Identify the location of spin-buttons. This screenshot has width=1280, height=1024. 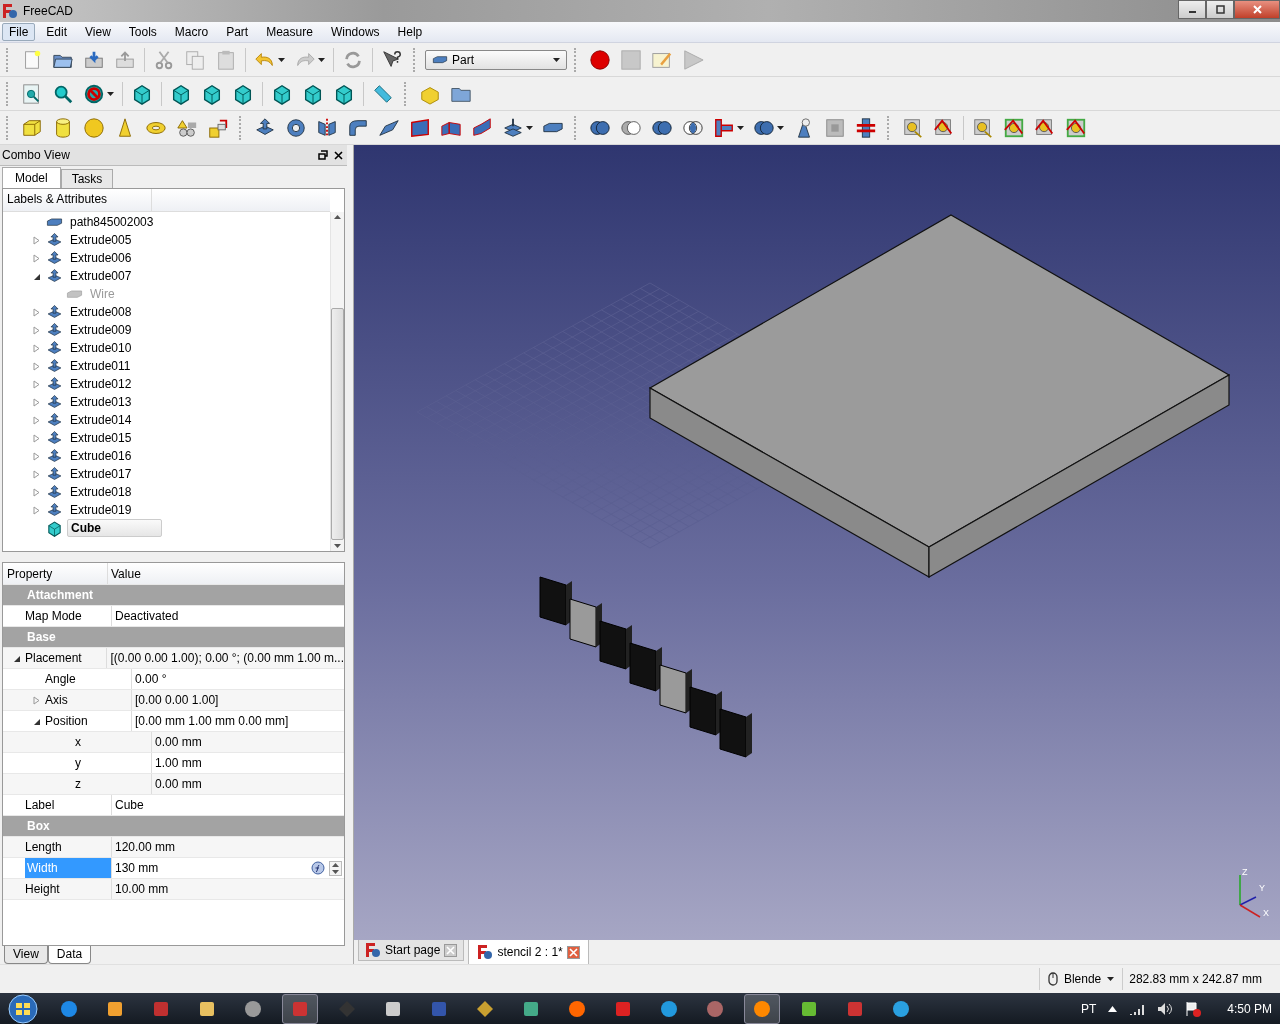
(335, 868).